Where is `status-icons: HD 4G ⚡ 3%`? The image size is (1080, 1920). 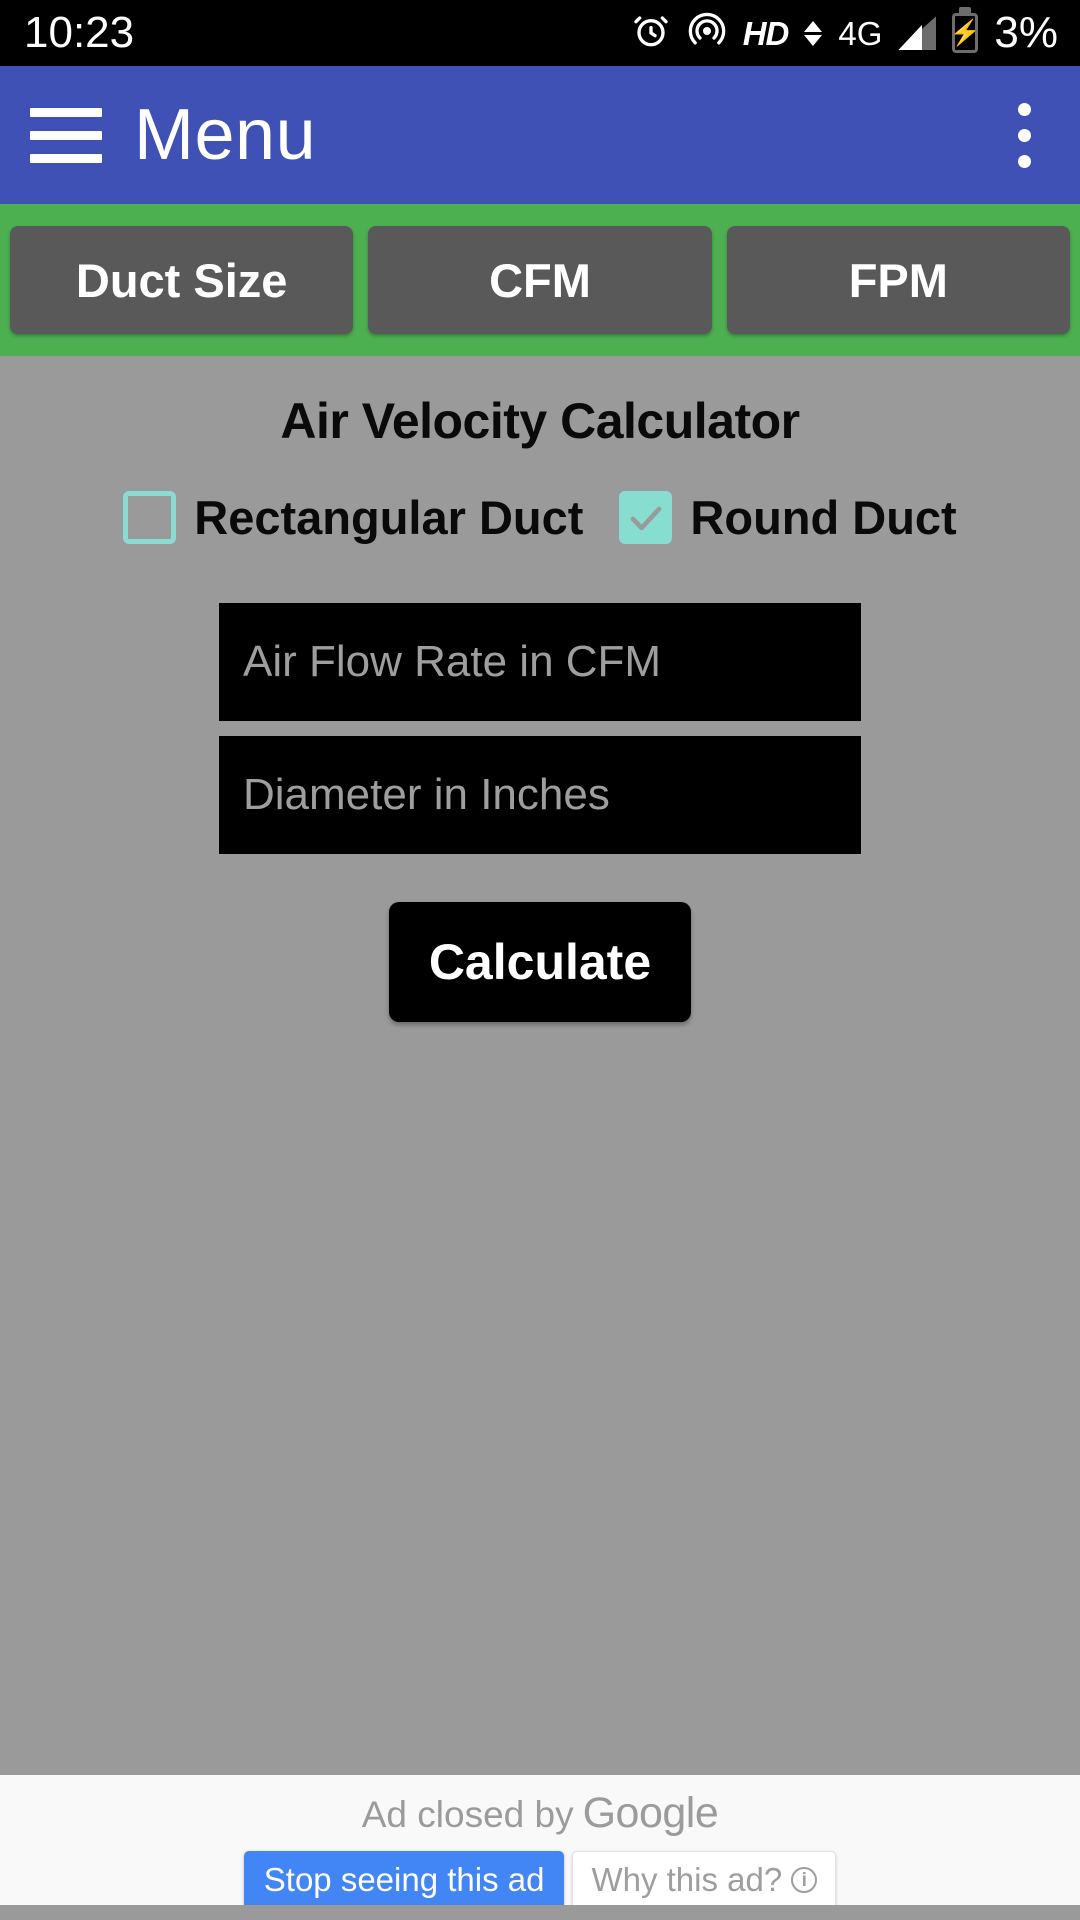
status-icons: HD 4G ⚡ 3% is located at coordinates (844, 33).